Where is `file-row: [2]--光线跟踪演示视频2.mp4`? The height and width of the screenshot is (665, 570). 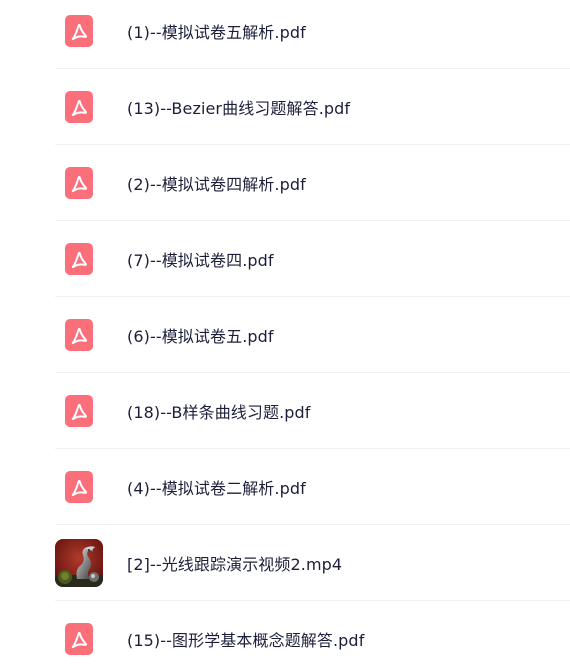
file-row: [2]--光线跟踪演示视频2.mp4 is located at coordinates (285, 563).